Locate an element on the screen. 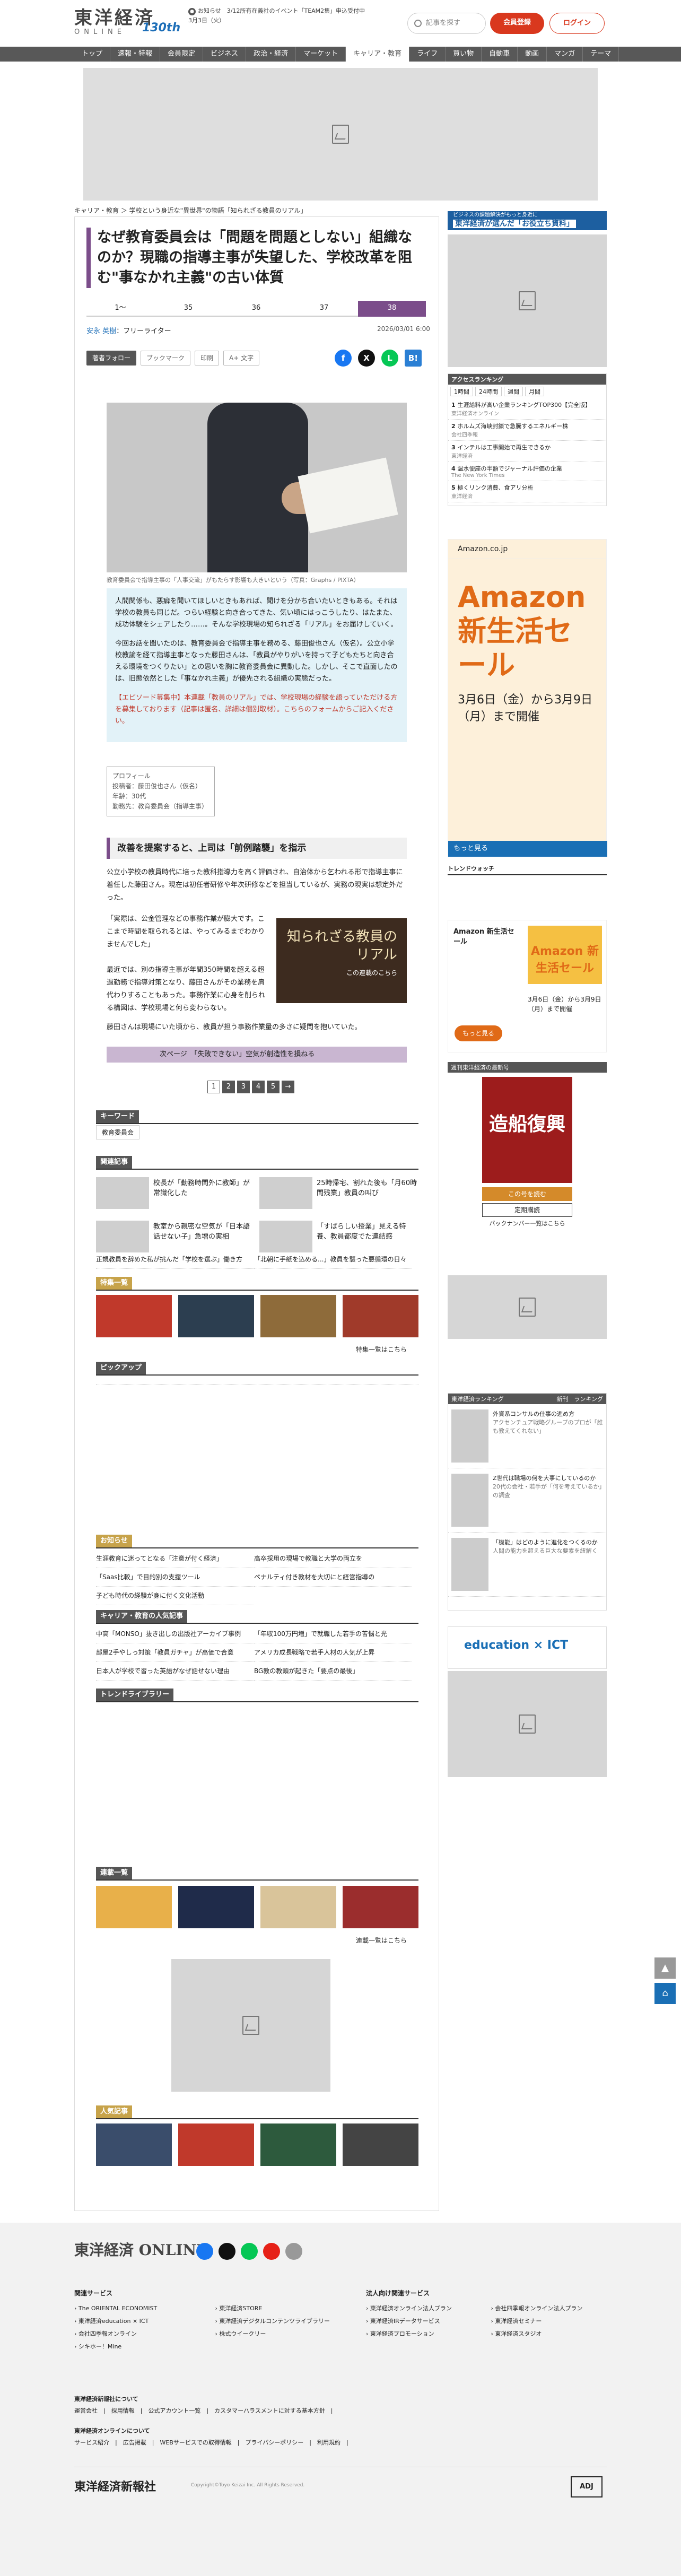  subscribe-button: 定期購読 is located at coordinates (527, 1210).